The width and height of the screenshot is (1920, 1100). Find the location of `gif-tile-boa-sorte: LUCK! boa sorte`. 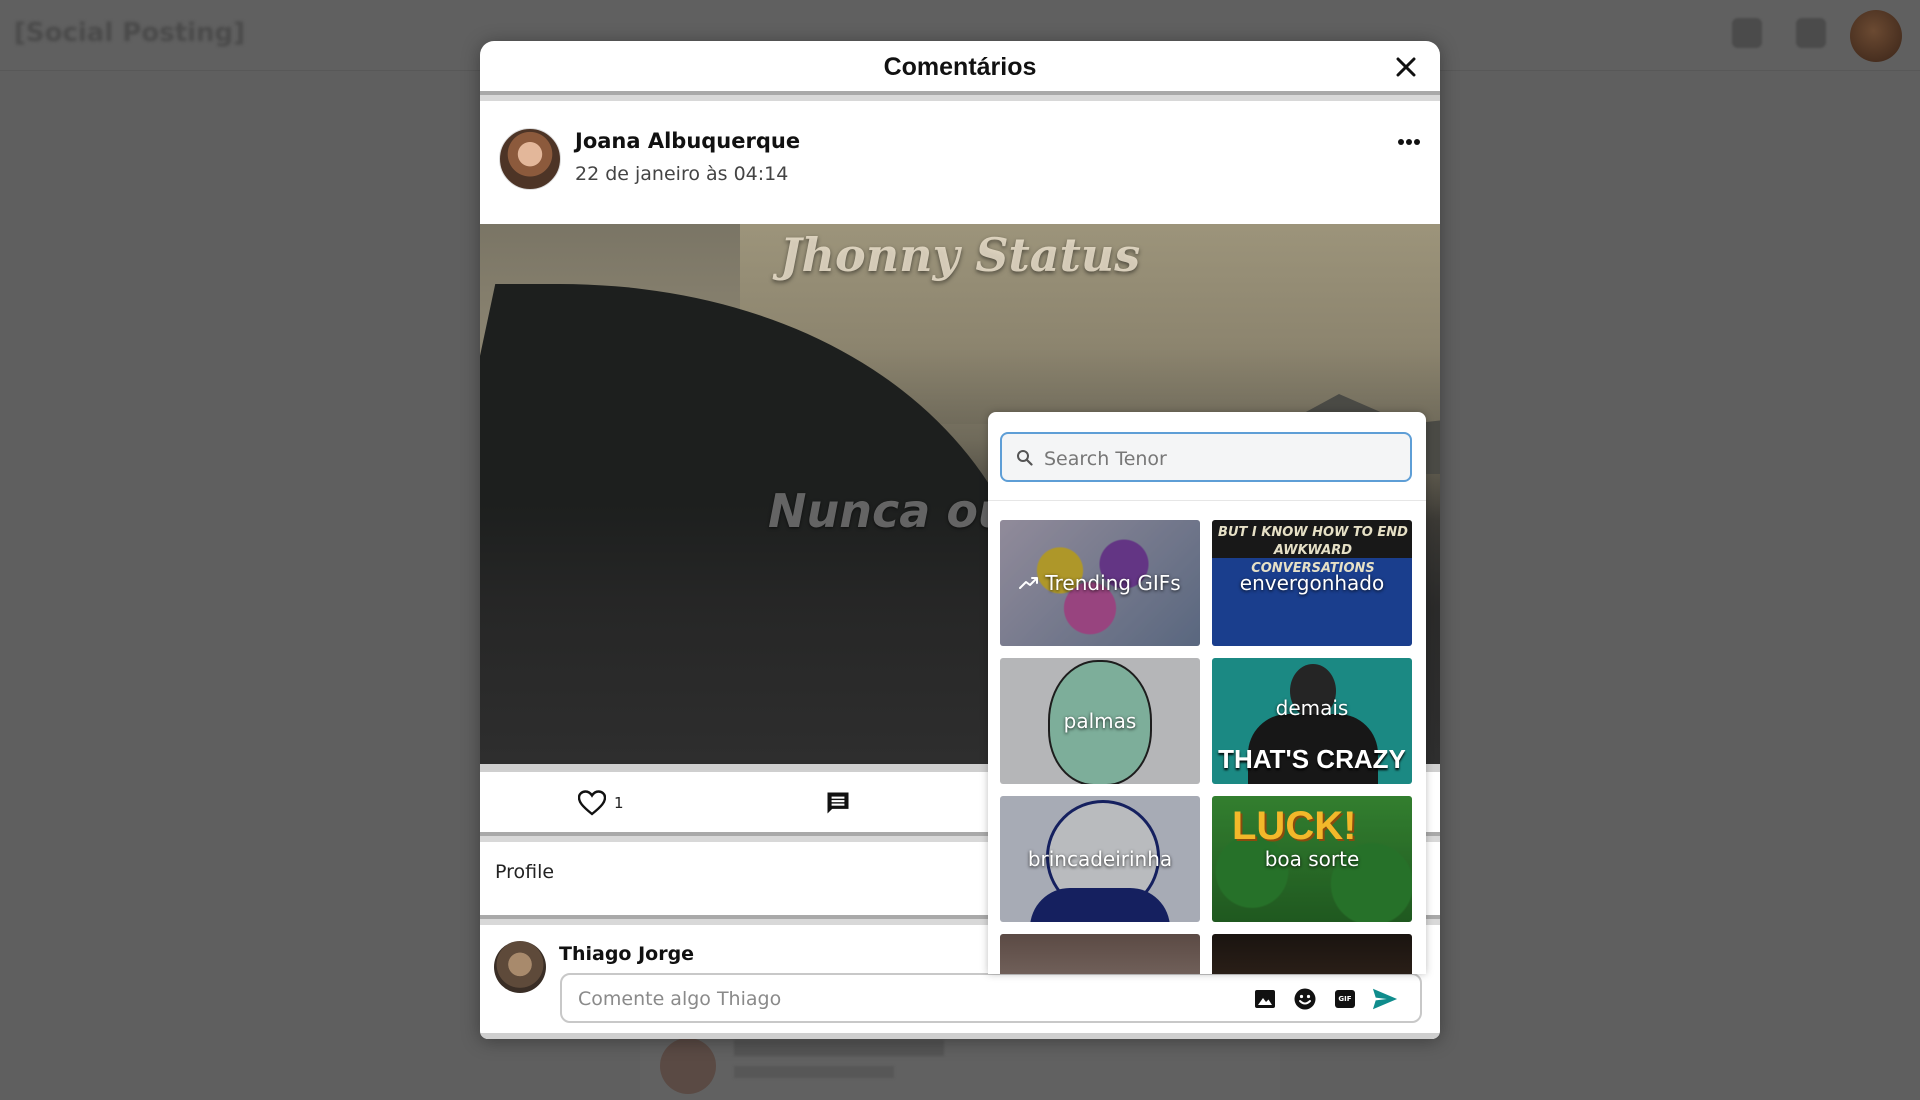

gif-tile-boa-sorte: LUCK! boa sorte is located at coordinates (1312, 859).